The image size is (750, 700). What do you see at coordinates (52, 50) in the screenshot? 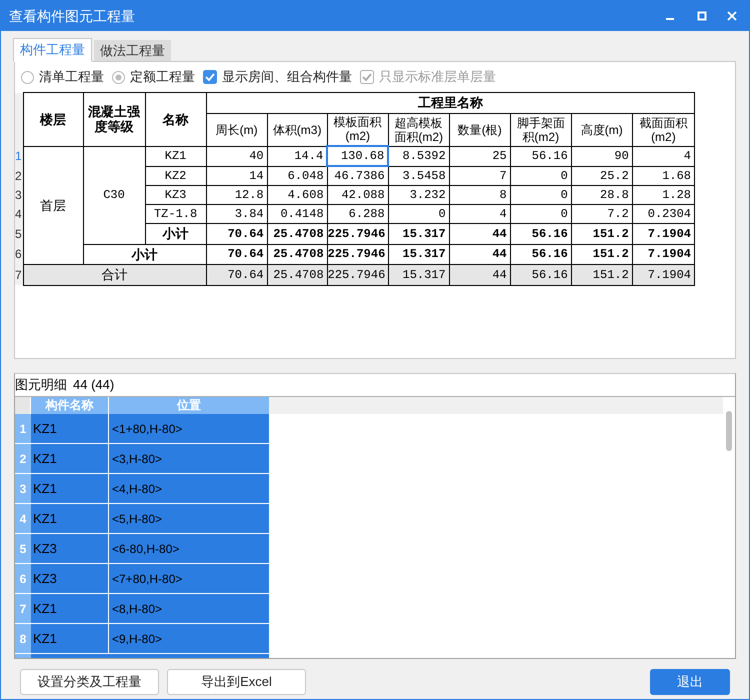
I see `tab: 构件工程量` at bounding box center [52, 50].